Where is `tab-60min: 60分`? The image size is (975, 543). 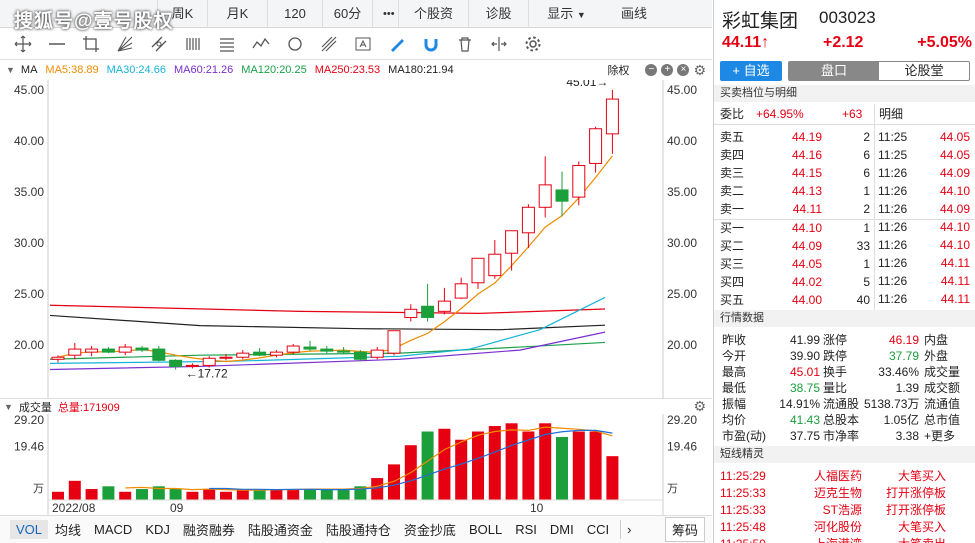 tab-60min: 60分 is located at coordinates (348, 14).